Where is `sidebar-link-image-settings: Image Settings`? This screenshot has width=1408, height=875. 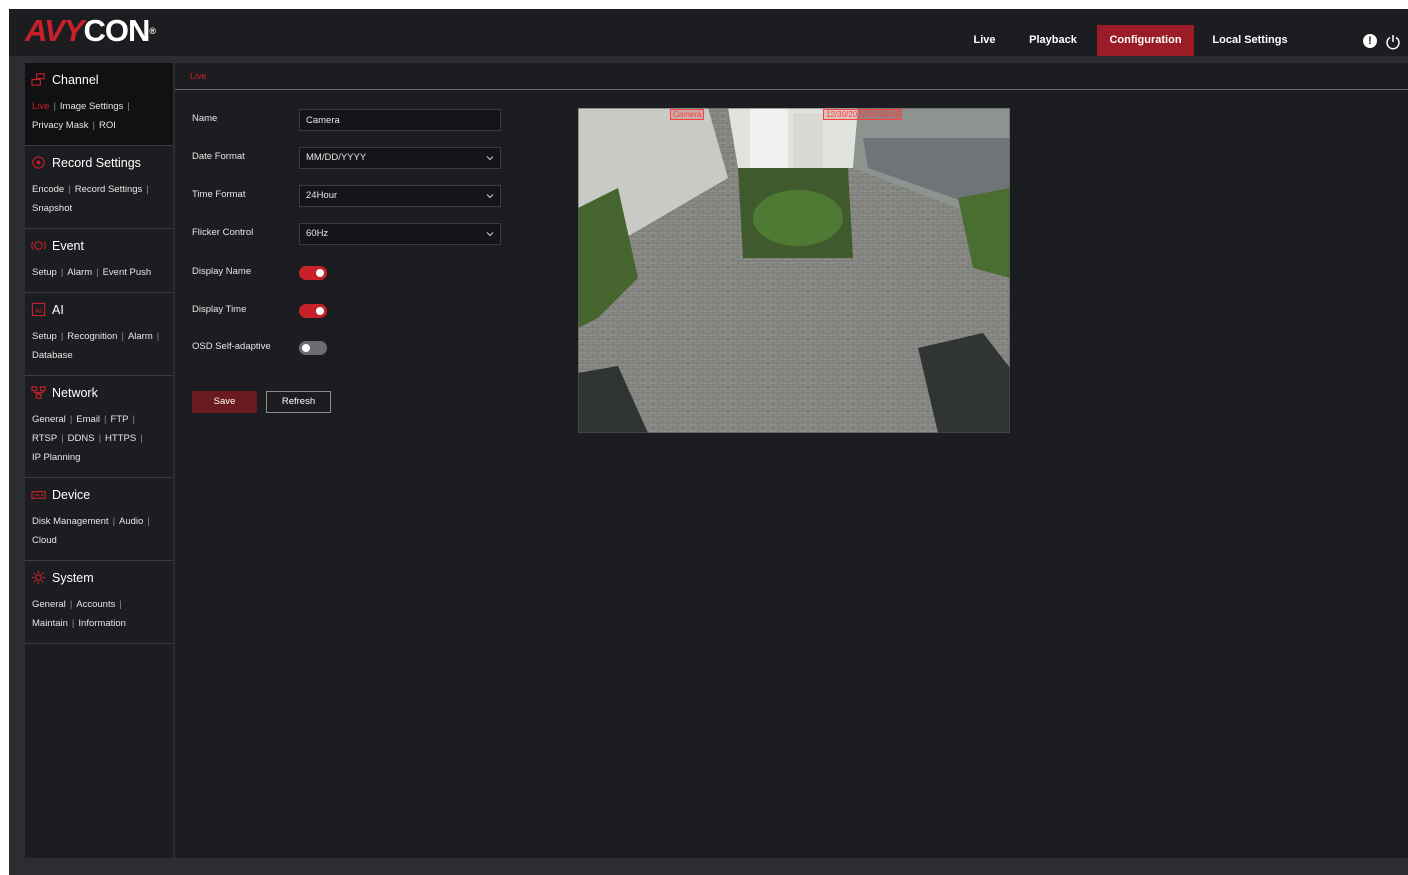 sidebar-link-image-settings: Image Settings is located at coordinates (91, 106).